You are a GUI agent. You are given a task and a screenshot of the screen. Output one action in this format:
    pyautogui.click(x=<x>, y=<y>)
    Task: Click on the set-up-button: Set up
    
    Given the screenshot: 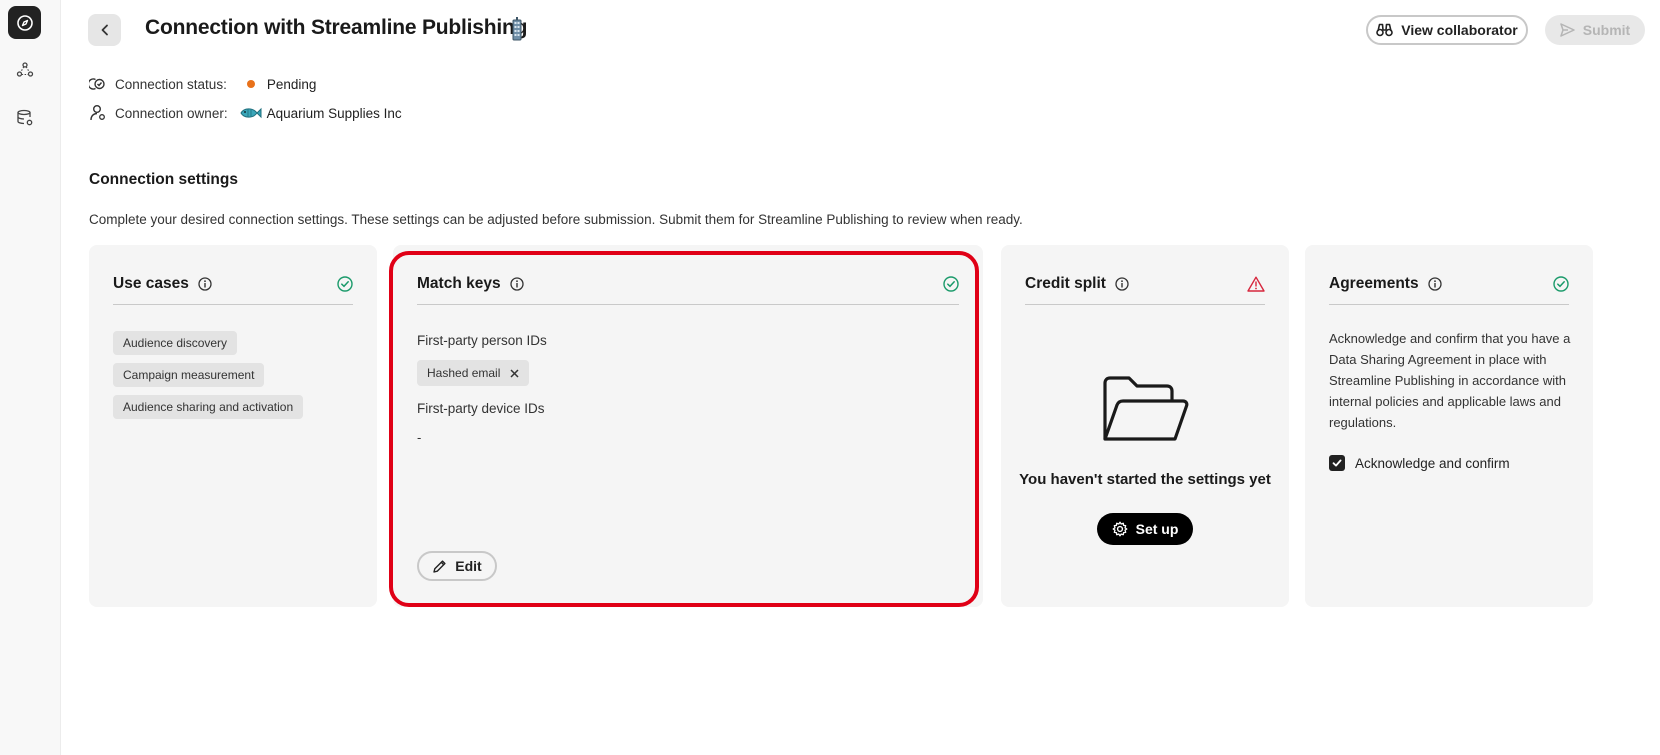 What is the action you would take?
    pyautogui.click(x=1145, y=529)
    